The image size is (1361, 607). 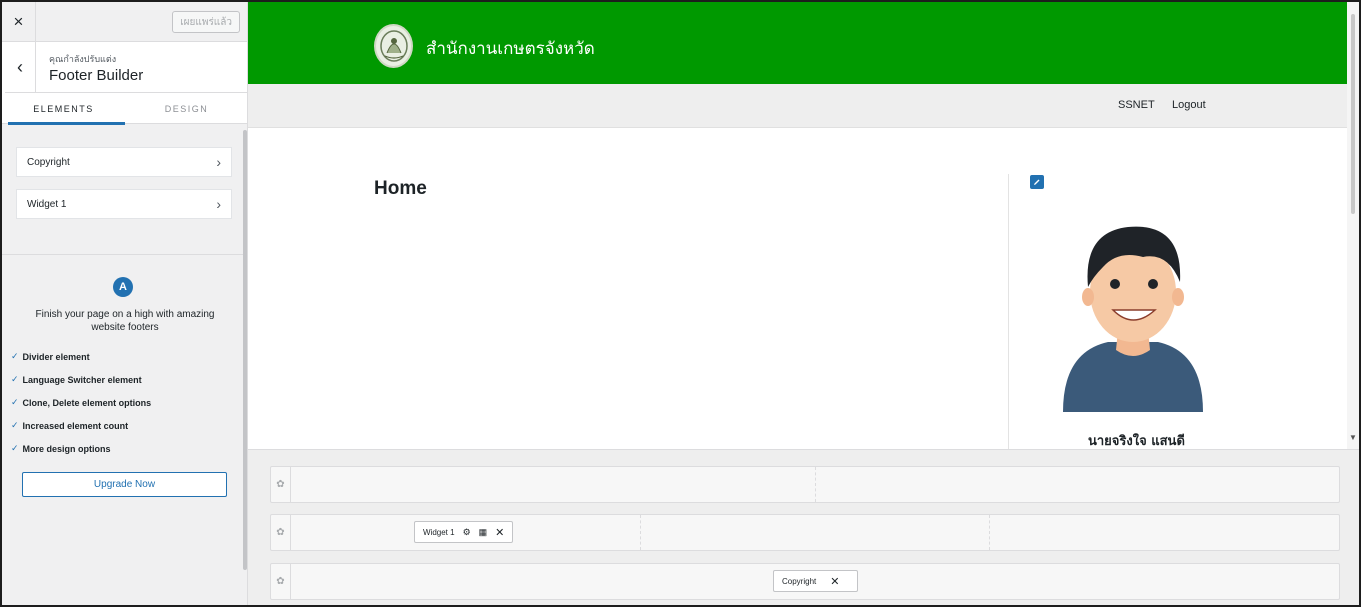 I want to click on section-title: Footer Builder, so click(x=96, y=75).